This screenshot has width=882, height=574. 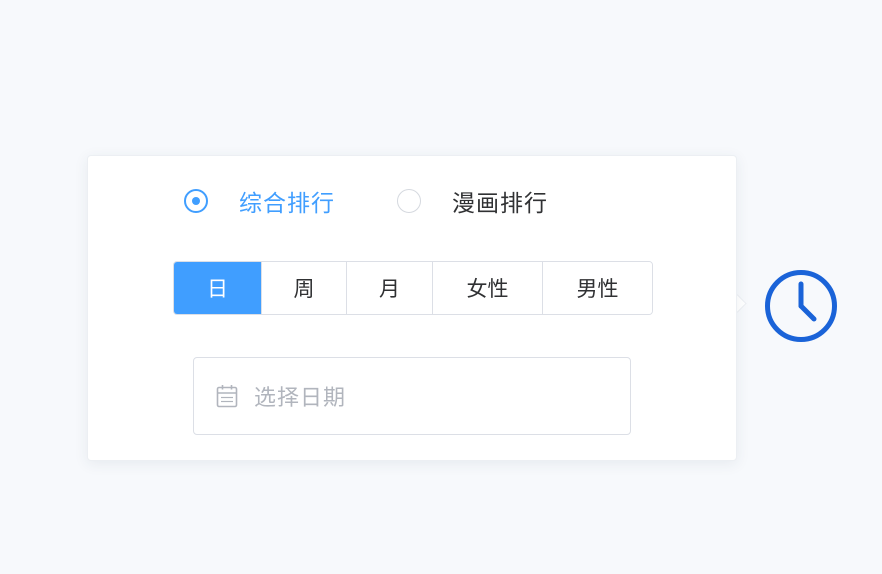 I want to click on clock-icon, so click(x=801, y=306).